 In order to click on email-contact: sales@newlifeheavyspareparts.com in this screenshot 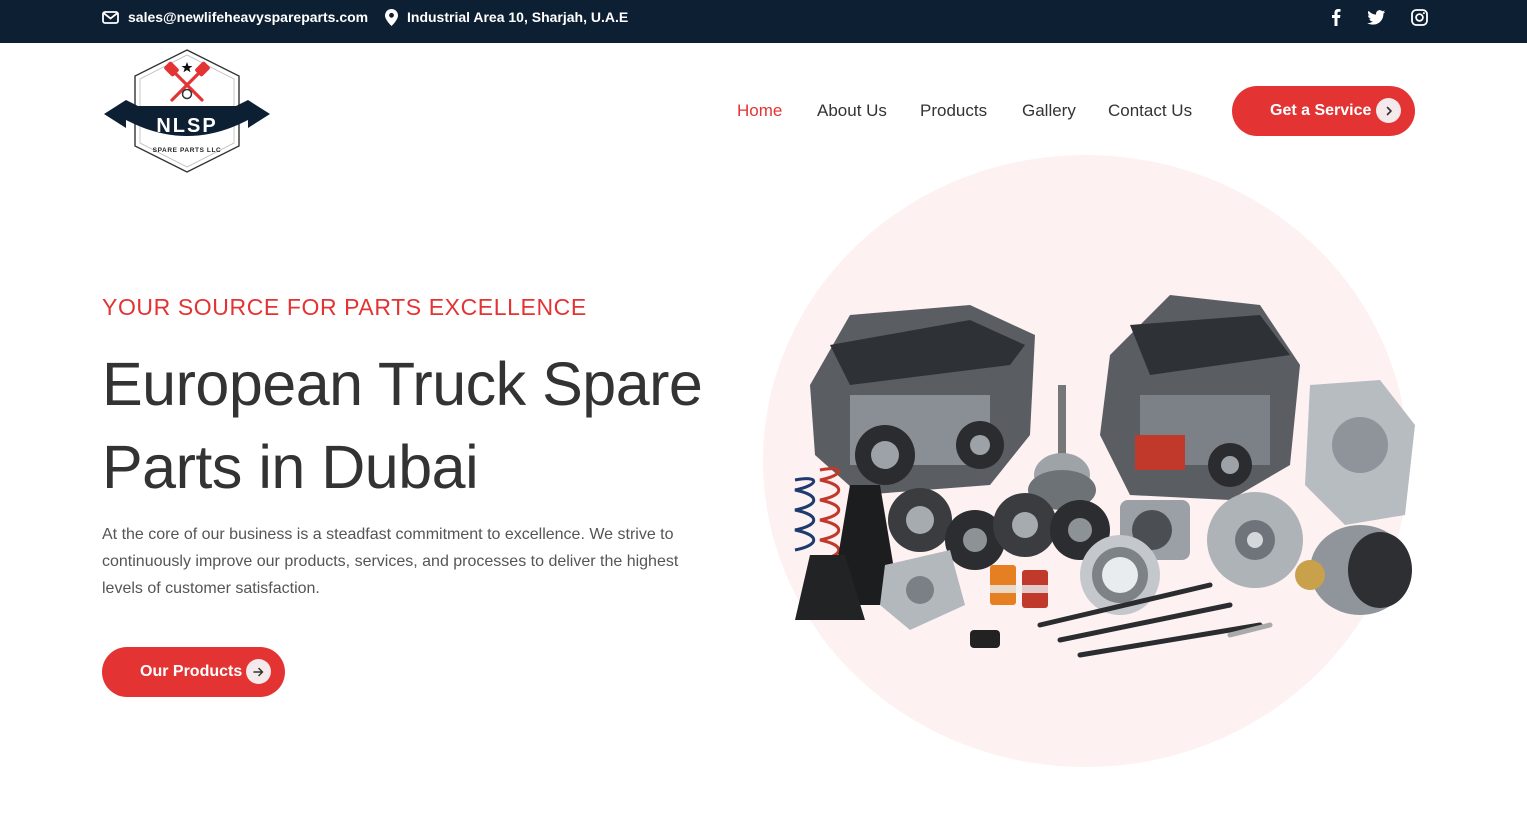, I will do `click(235, 17)`.